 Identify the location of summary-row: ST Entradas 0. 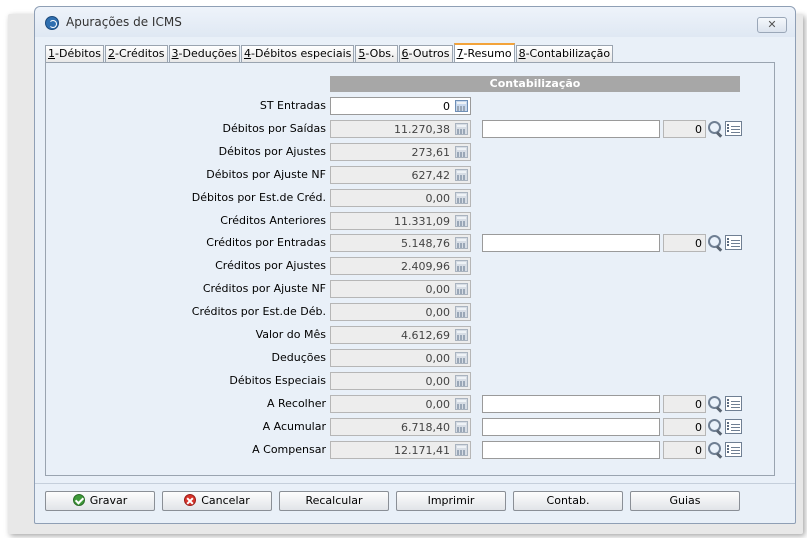
(411, 106).